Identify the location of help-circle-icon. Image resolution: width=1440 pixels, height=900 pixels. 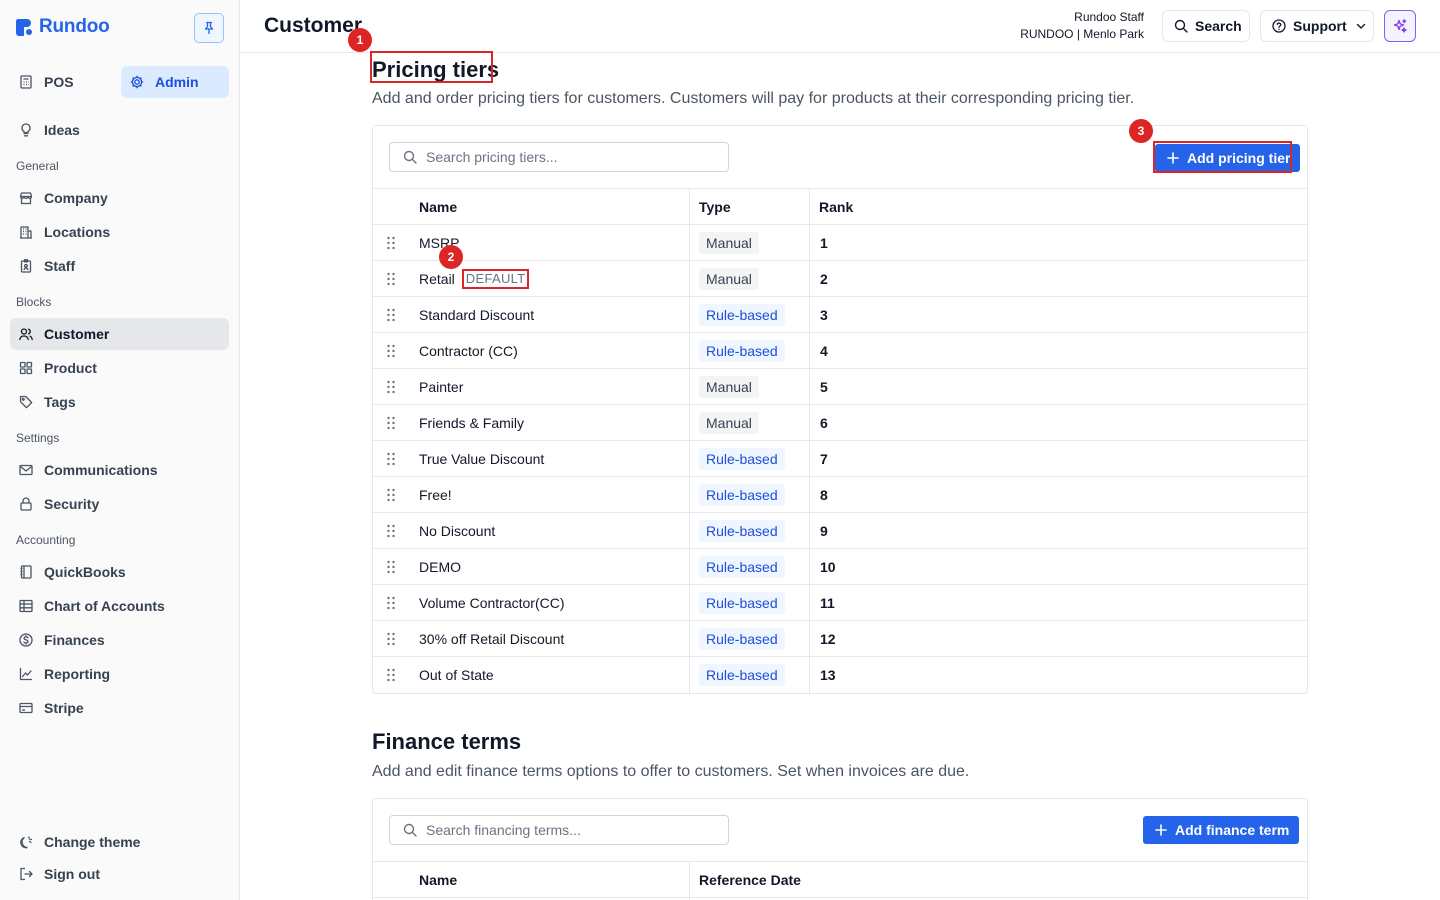
(1279, 26).